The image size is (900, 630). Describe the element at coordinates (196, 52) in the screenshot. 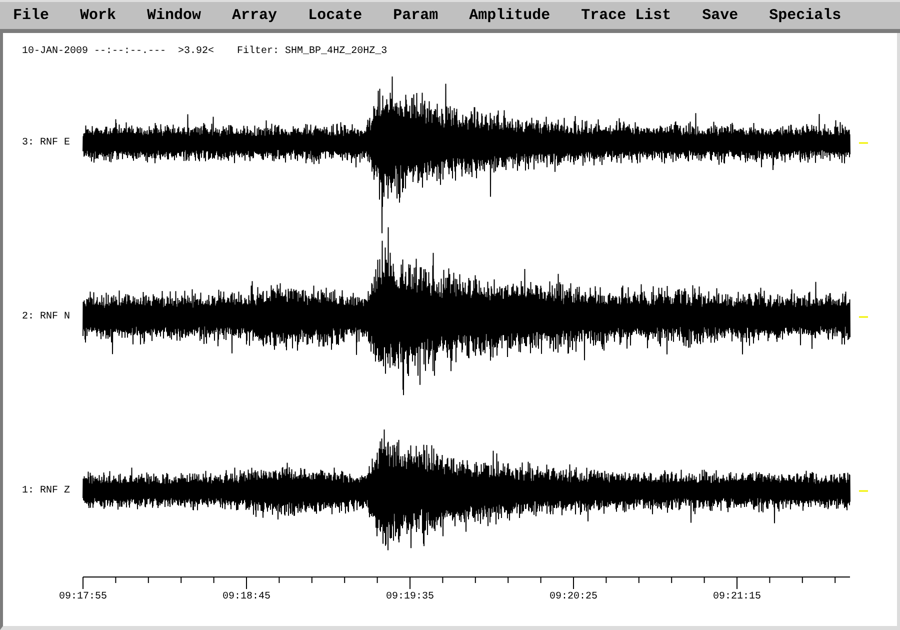

I see `amplitude-readout: >3.92<` at that location.